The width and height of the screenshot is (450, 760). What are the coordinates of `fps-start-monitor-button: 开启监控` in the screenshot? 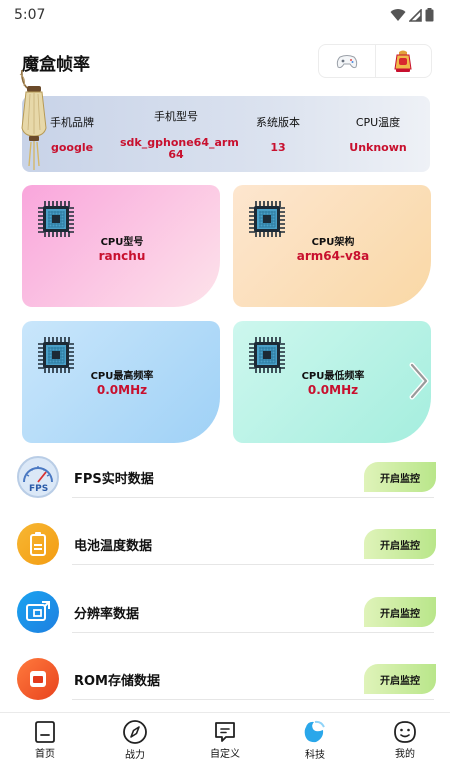 It's located at (400, 477).